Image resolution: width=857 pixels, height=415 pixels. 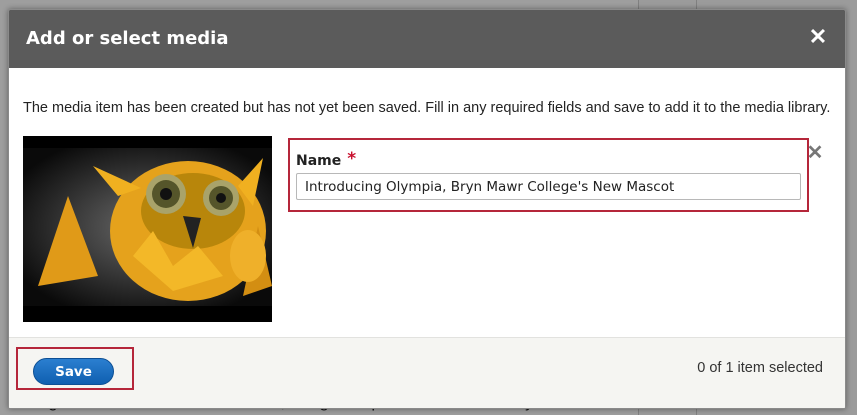 I want to click on required-marker: *, so click(x=352, y=159).